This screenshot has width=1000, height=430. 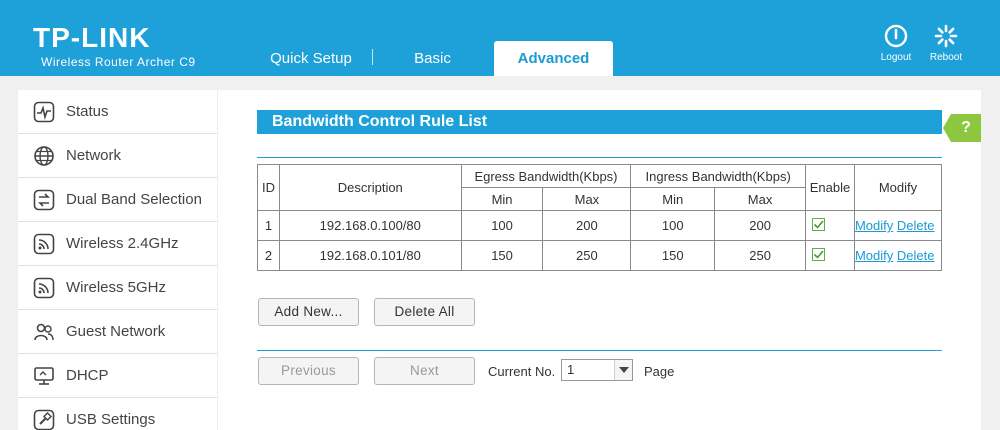 I want to click on sidebar-item-label: USB Settings, so click(x=111, y=419).